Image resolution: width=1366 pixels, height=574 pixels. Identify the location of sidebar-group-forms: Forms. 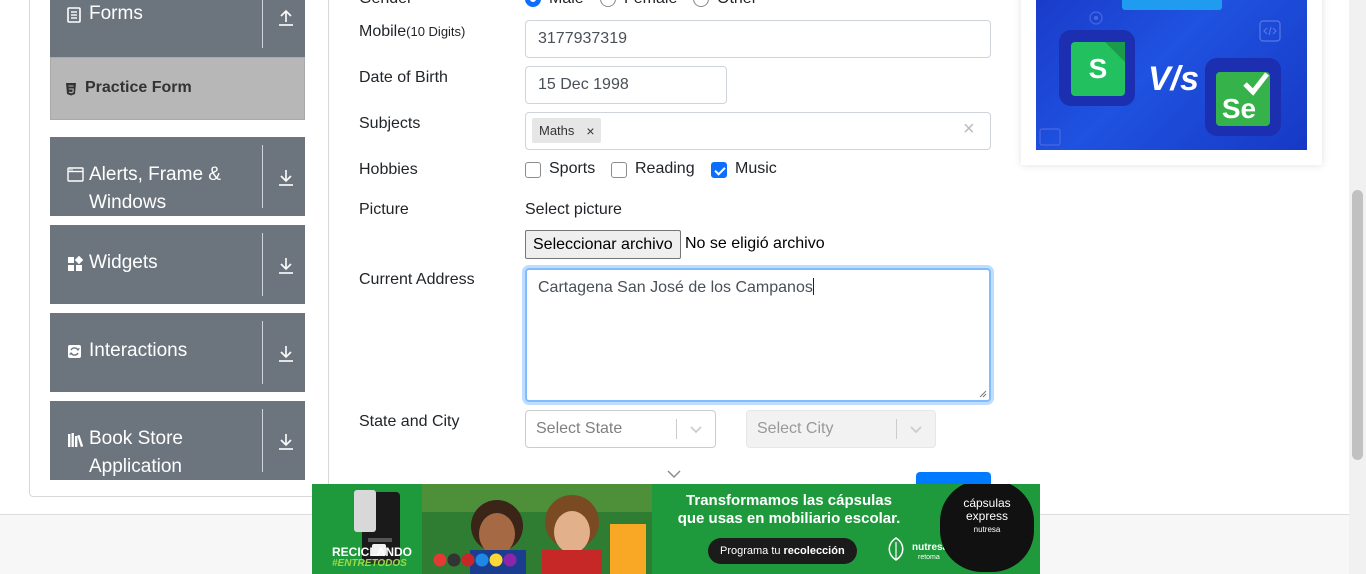
(177, 28).